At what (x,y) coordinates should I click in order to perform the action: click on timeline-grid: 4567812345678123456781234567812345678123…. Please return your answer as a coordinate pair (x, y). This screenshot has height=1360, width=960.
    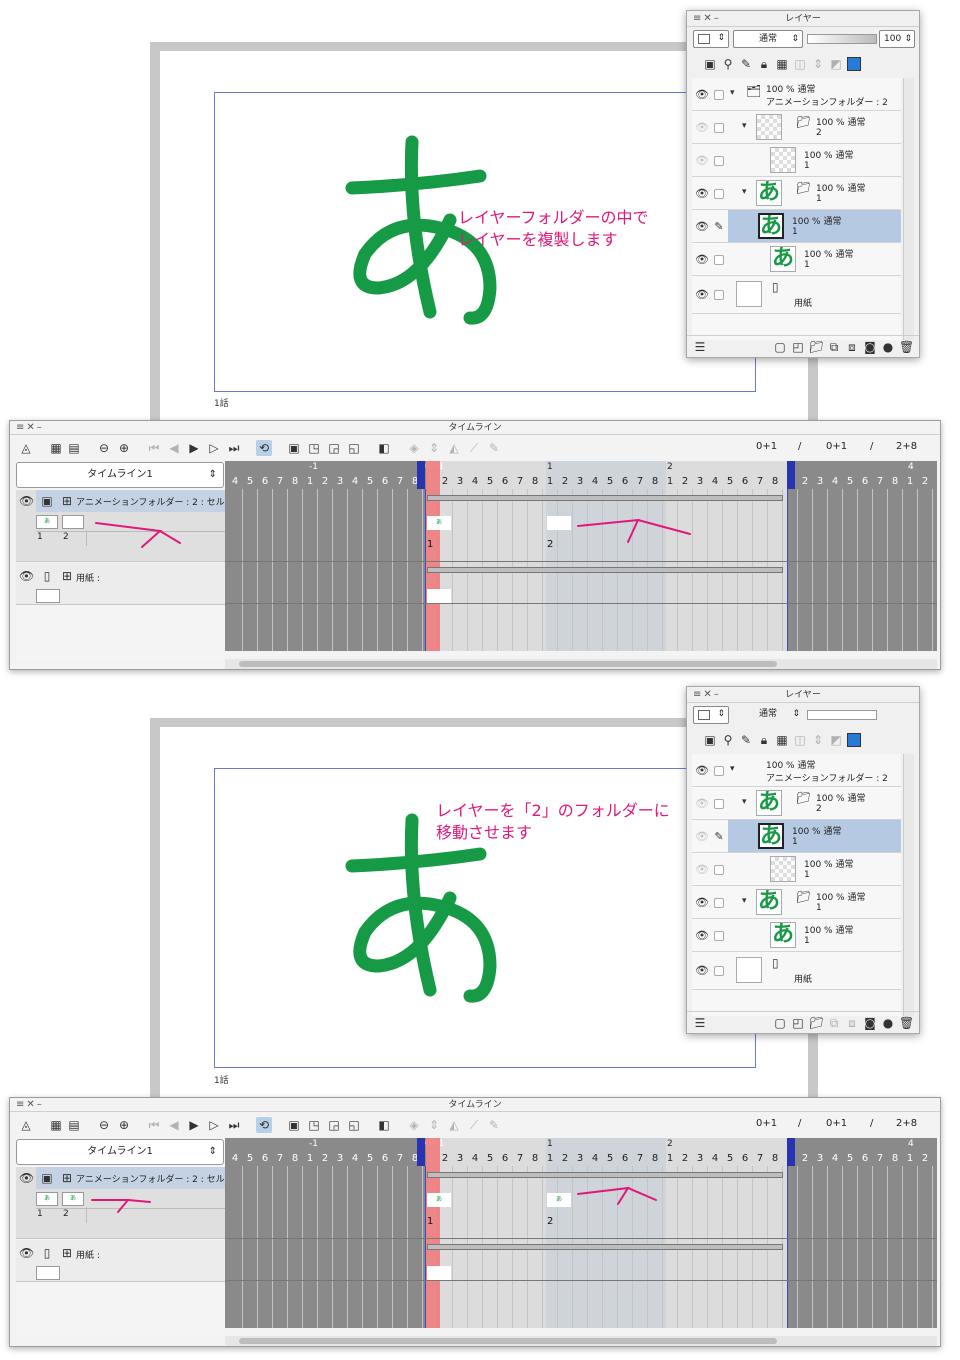
    Looking at the image, I should click on (581, 1233).